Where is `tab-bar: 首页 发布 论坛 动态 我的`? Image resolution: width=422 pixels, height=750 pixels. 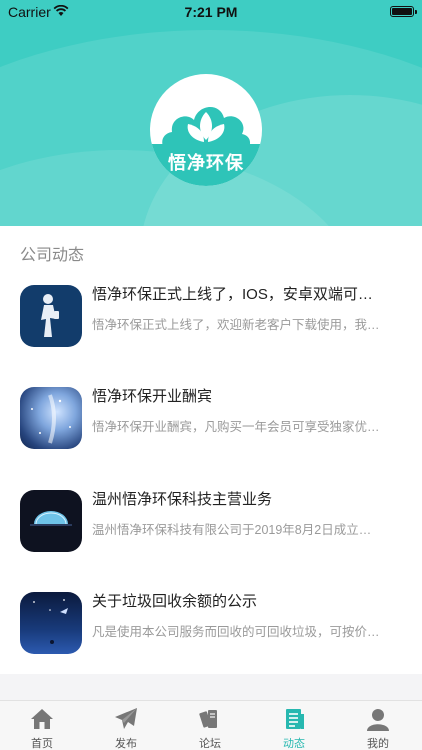 tab-bar: 首页 发布 论坛 动态 我的 is located at coordinates (211, 725).